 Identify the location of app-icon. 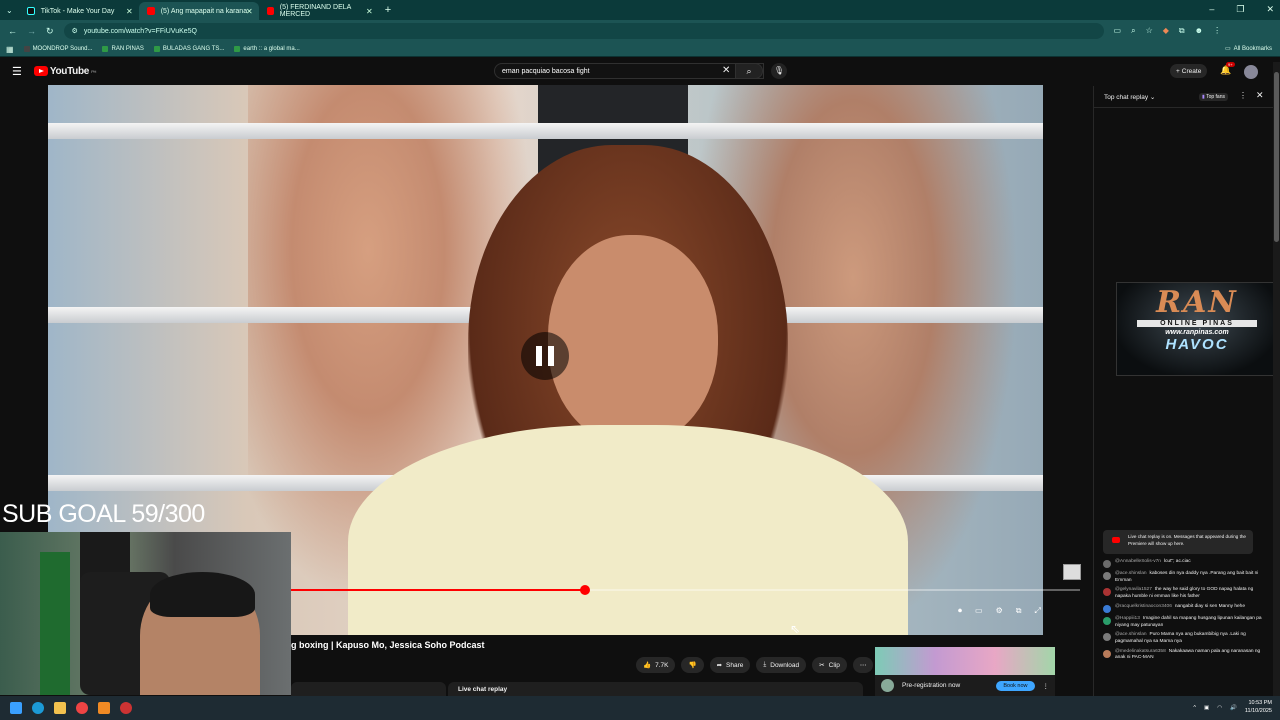
(104, 708).